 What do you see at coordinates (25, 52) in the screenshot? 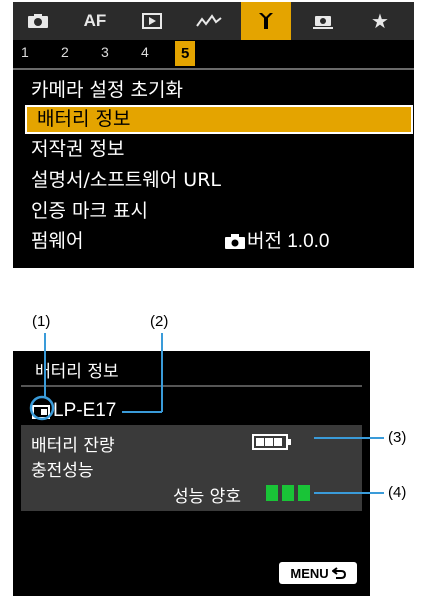
I see `page-1: 1` at bounding box center [25, 52].